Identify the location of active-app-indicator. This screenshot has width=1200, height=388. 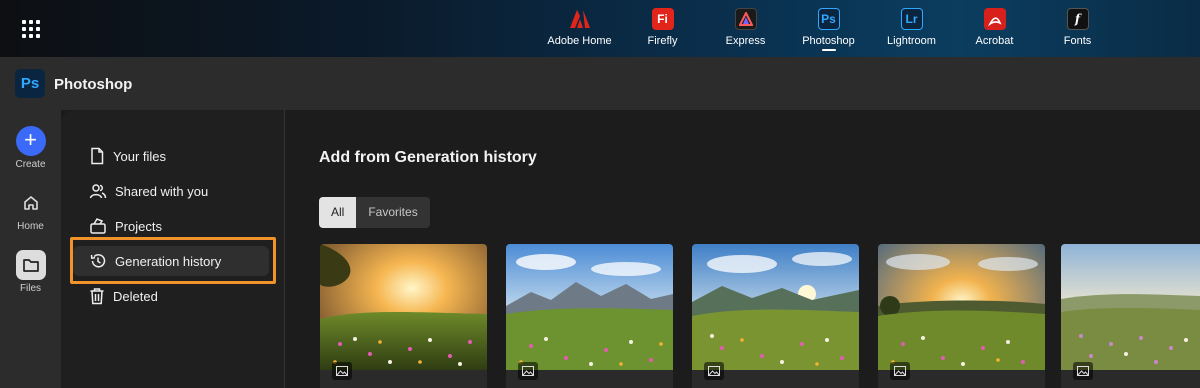
(828, 50).